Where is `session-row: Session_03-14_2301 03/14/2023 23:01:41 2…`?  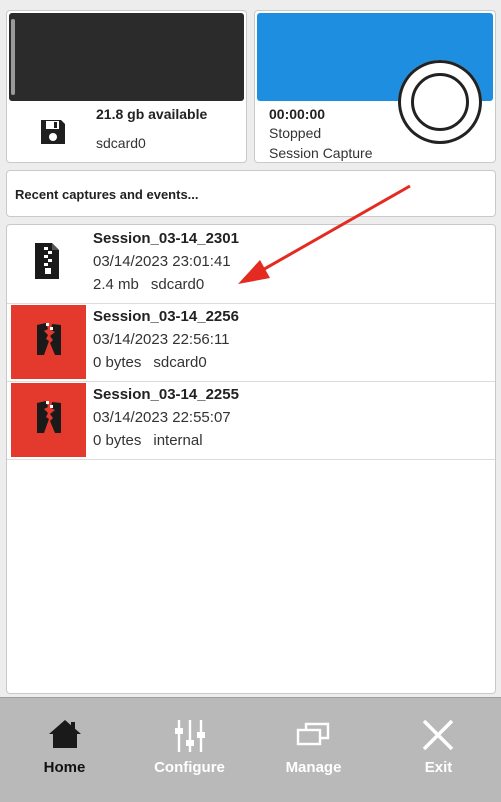 session-row: Session_03-14_2301 03/14/2023 23:01:41 2… is located at coordinates (251, 264).